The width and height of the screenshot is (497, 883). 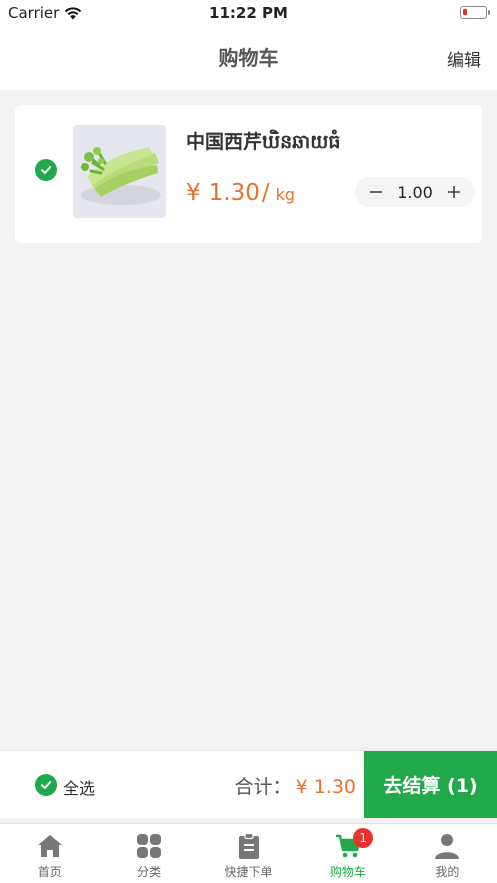 I want to click on tab-label: 分类, so click(x=149, y=872).